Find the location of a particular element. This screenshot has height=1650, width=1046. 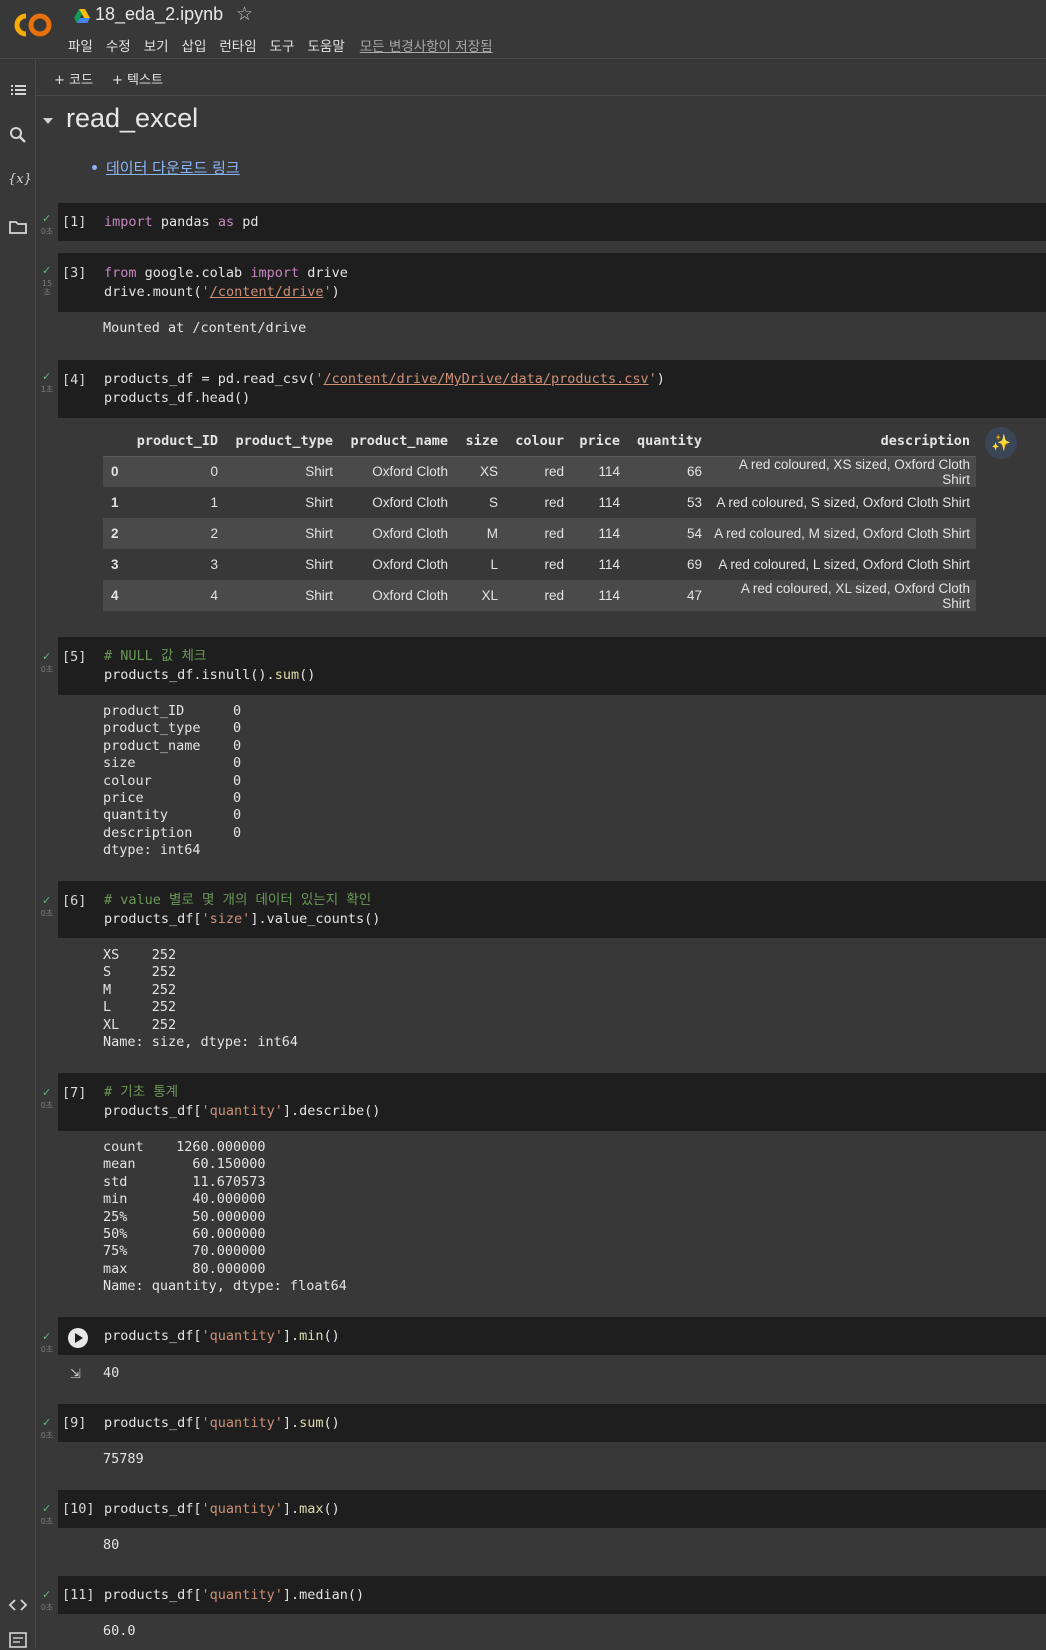

drive-icon is located at coordinates (82, 16).